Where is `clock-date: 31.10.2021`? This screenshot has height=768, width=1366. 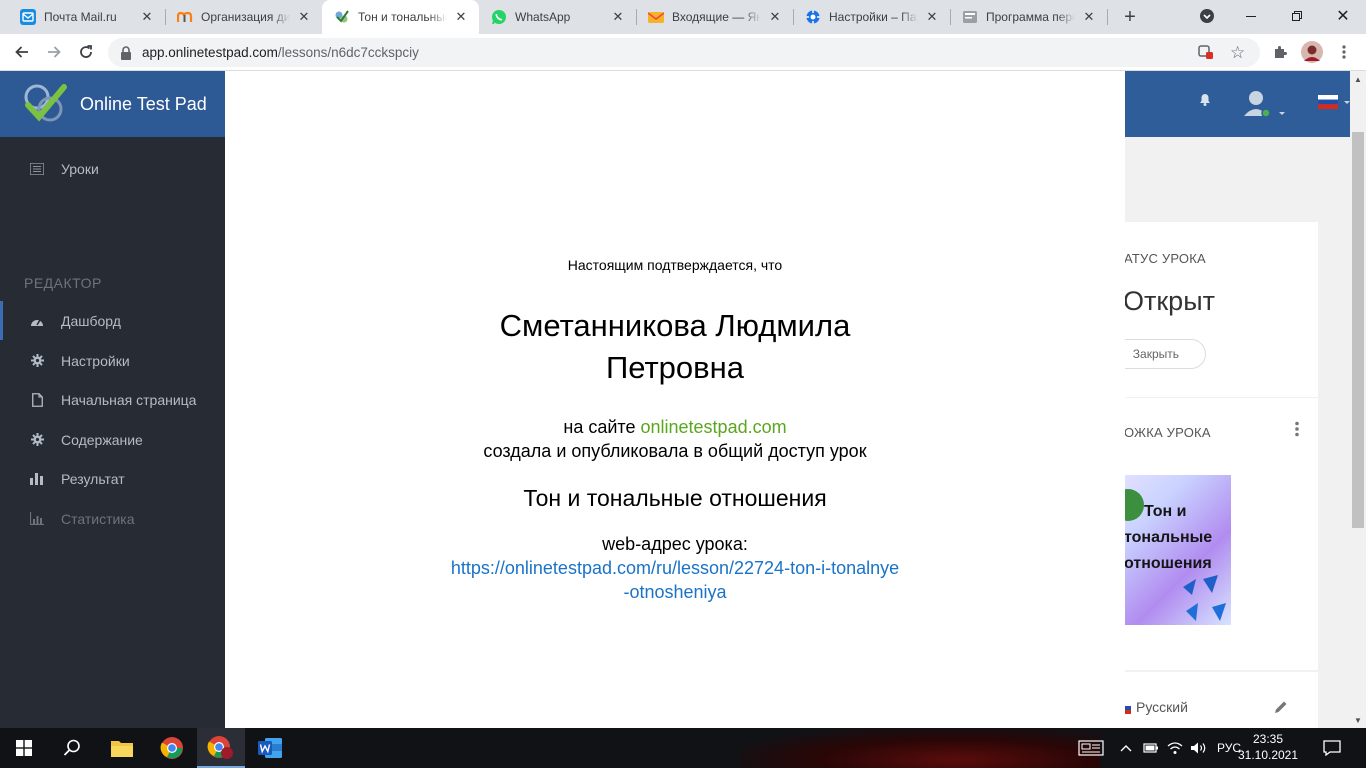
clock-date: 31.10.2021 is located at coordinates (1268, 755).